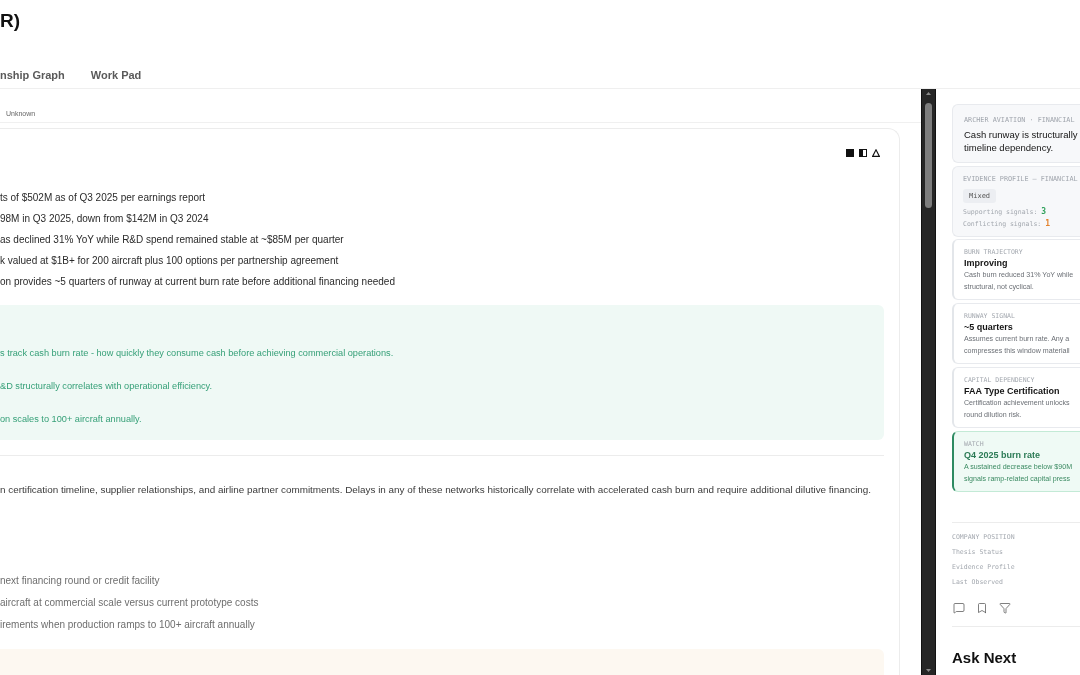 The height and width of the screenshot is (675, 1080). What do you see at coordinates (169, 261) in the screenshot?
I see `fact-text: k valued at $1B+ for 200 aircraft plus 100 options per partnership agreement` at bounding box center [169, 261].